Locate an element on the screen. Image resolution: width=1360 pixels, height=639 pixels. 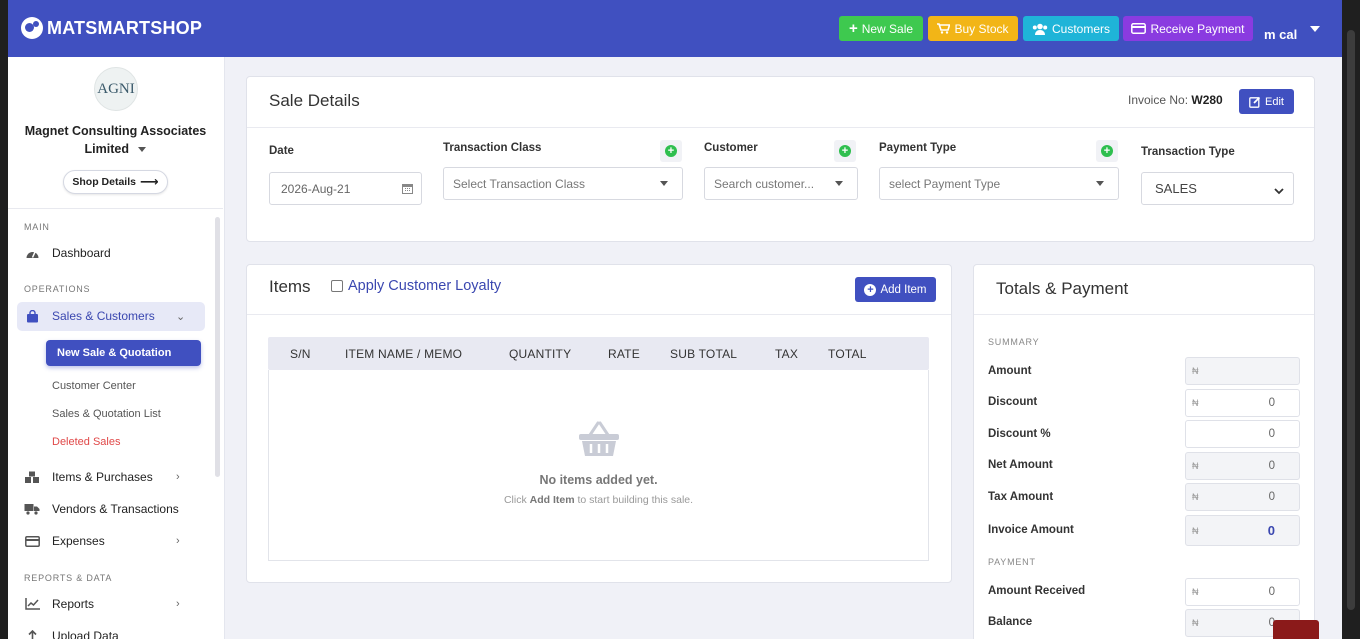
sidebar-subitem-customer-center: Customer Center is located at coordinates (94, 386).